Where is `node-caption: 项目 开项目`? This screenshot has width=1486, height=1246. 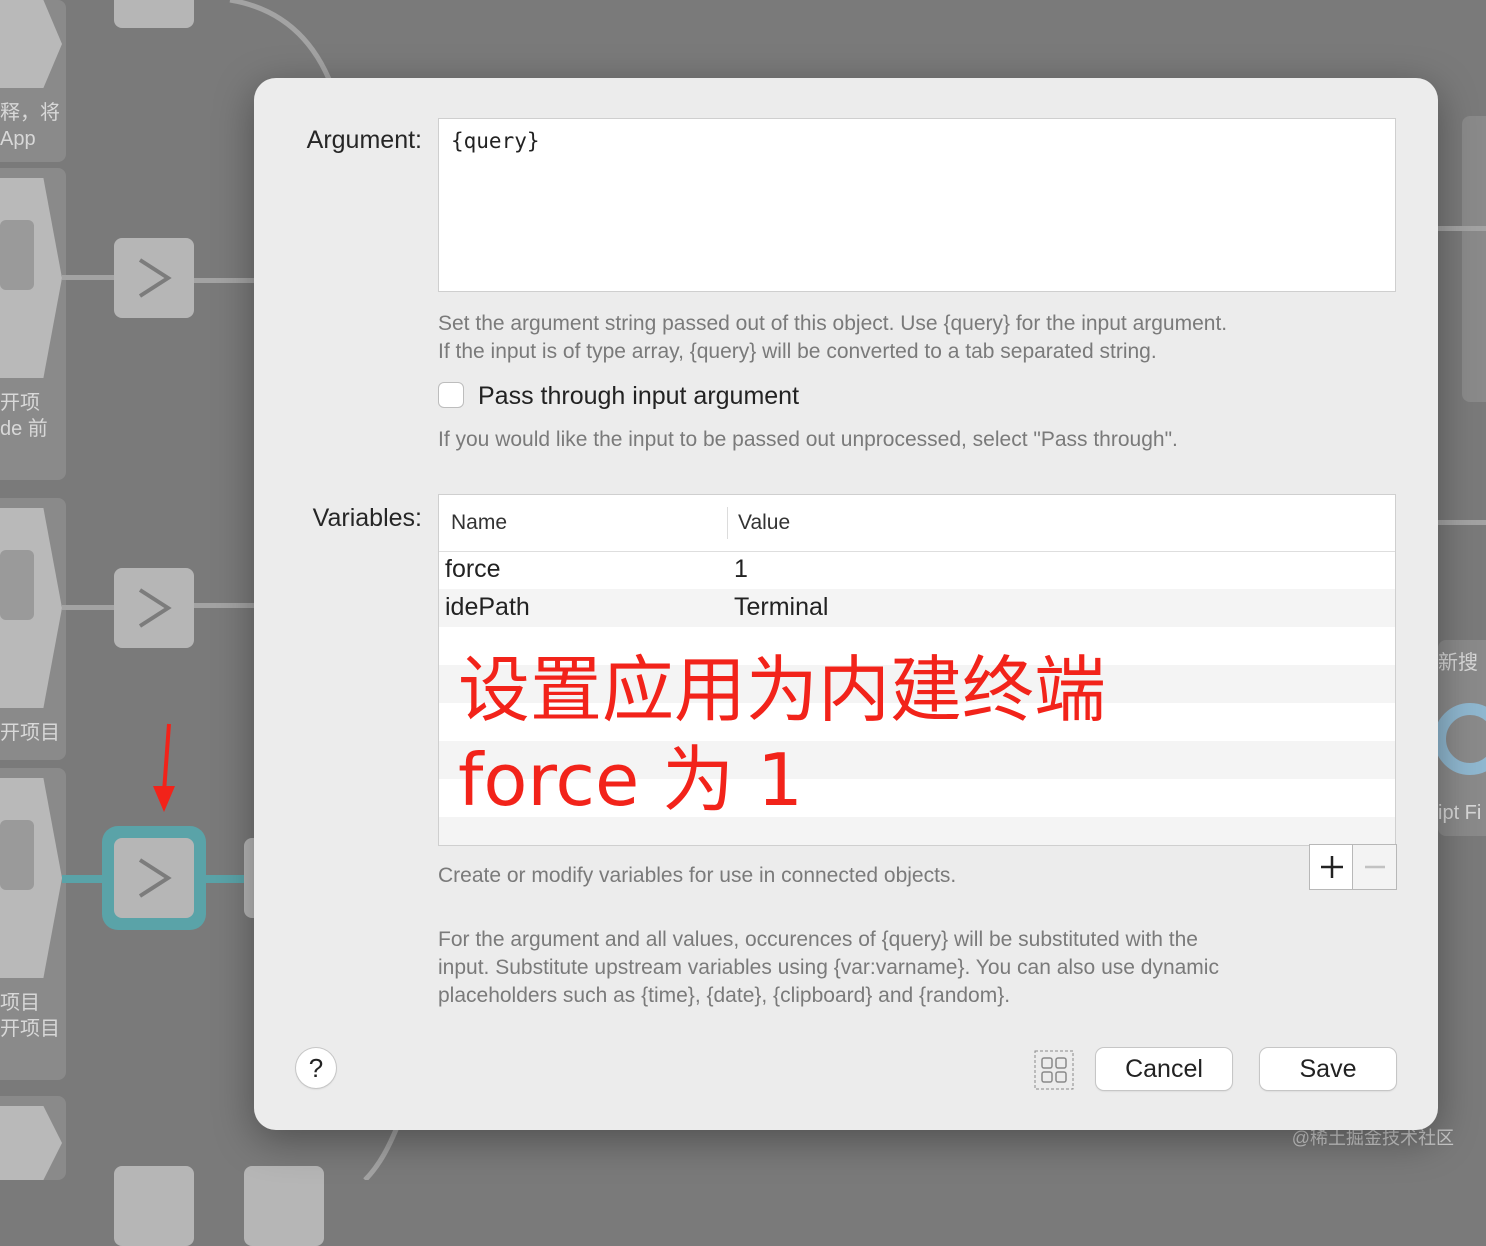
node-caption: 项目 开项目 is located at coordinates (30, 1016).